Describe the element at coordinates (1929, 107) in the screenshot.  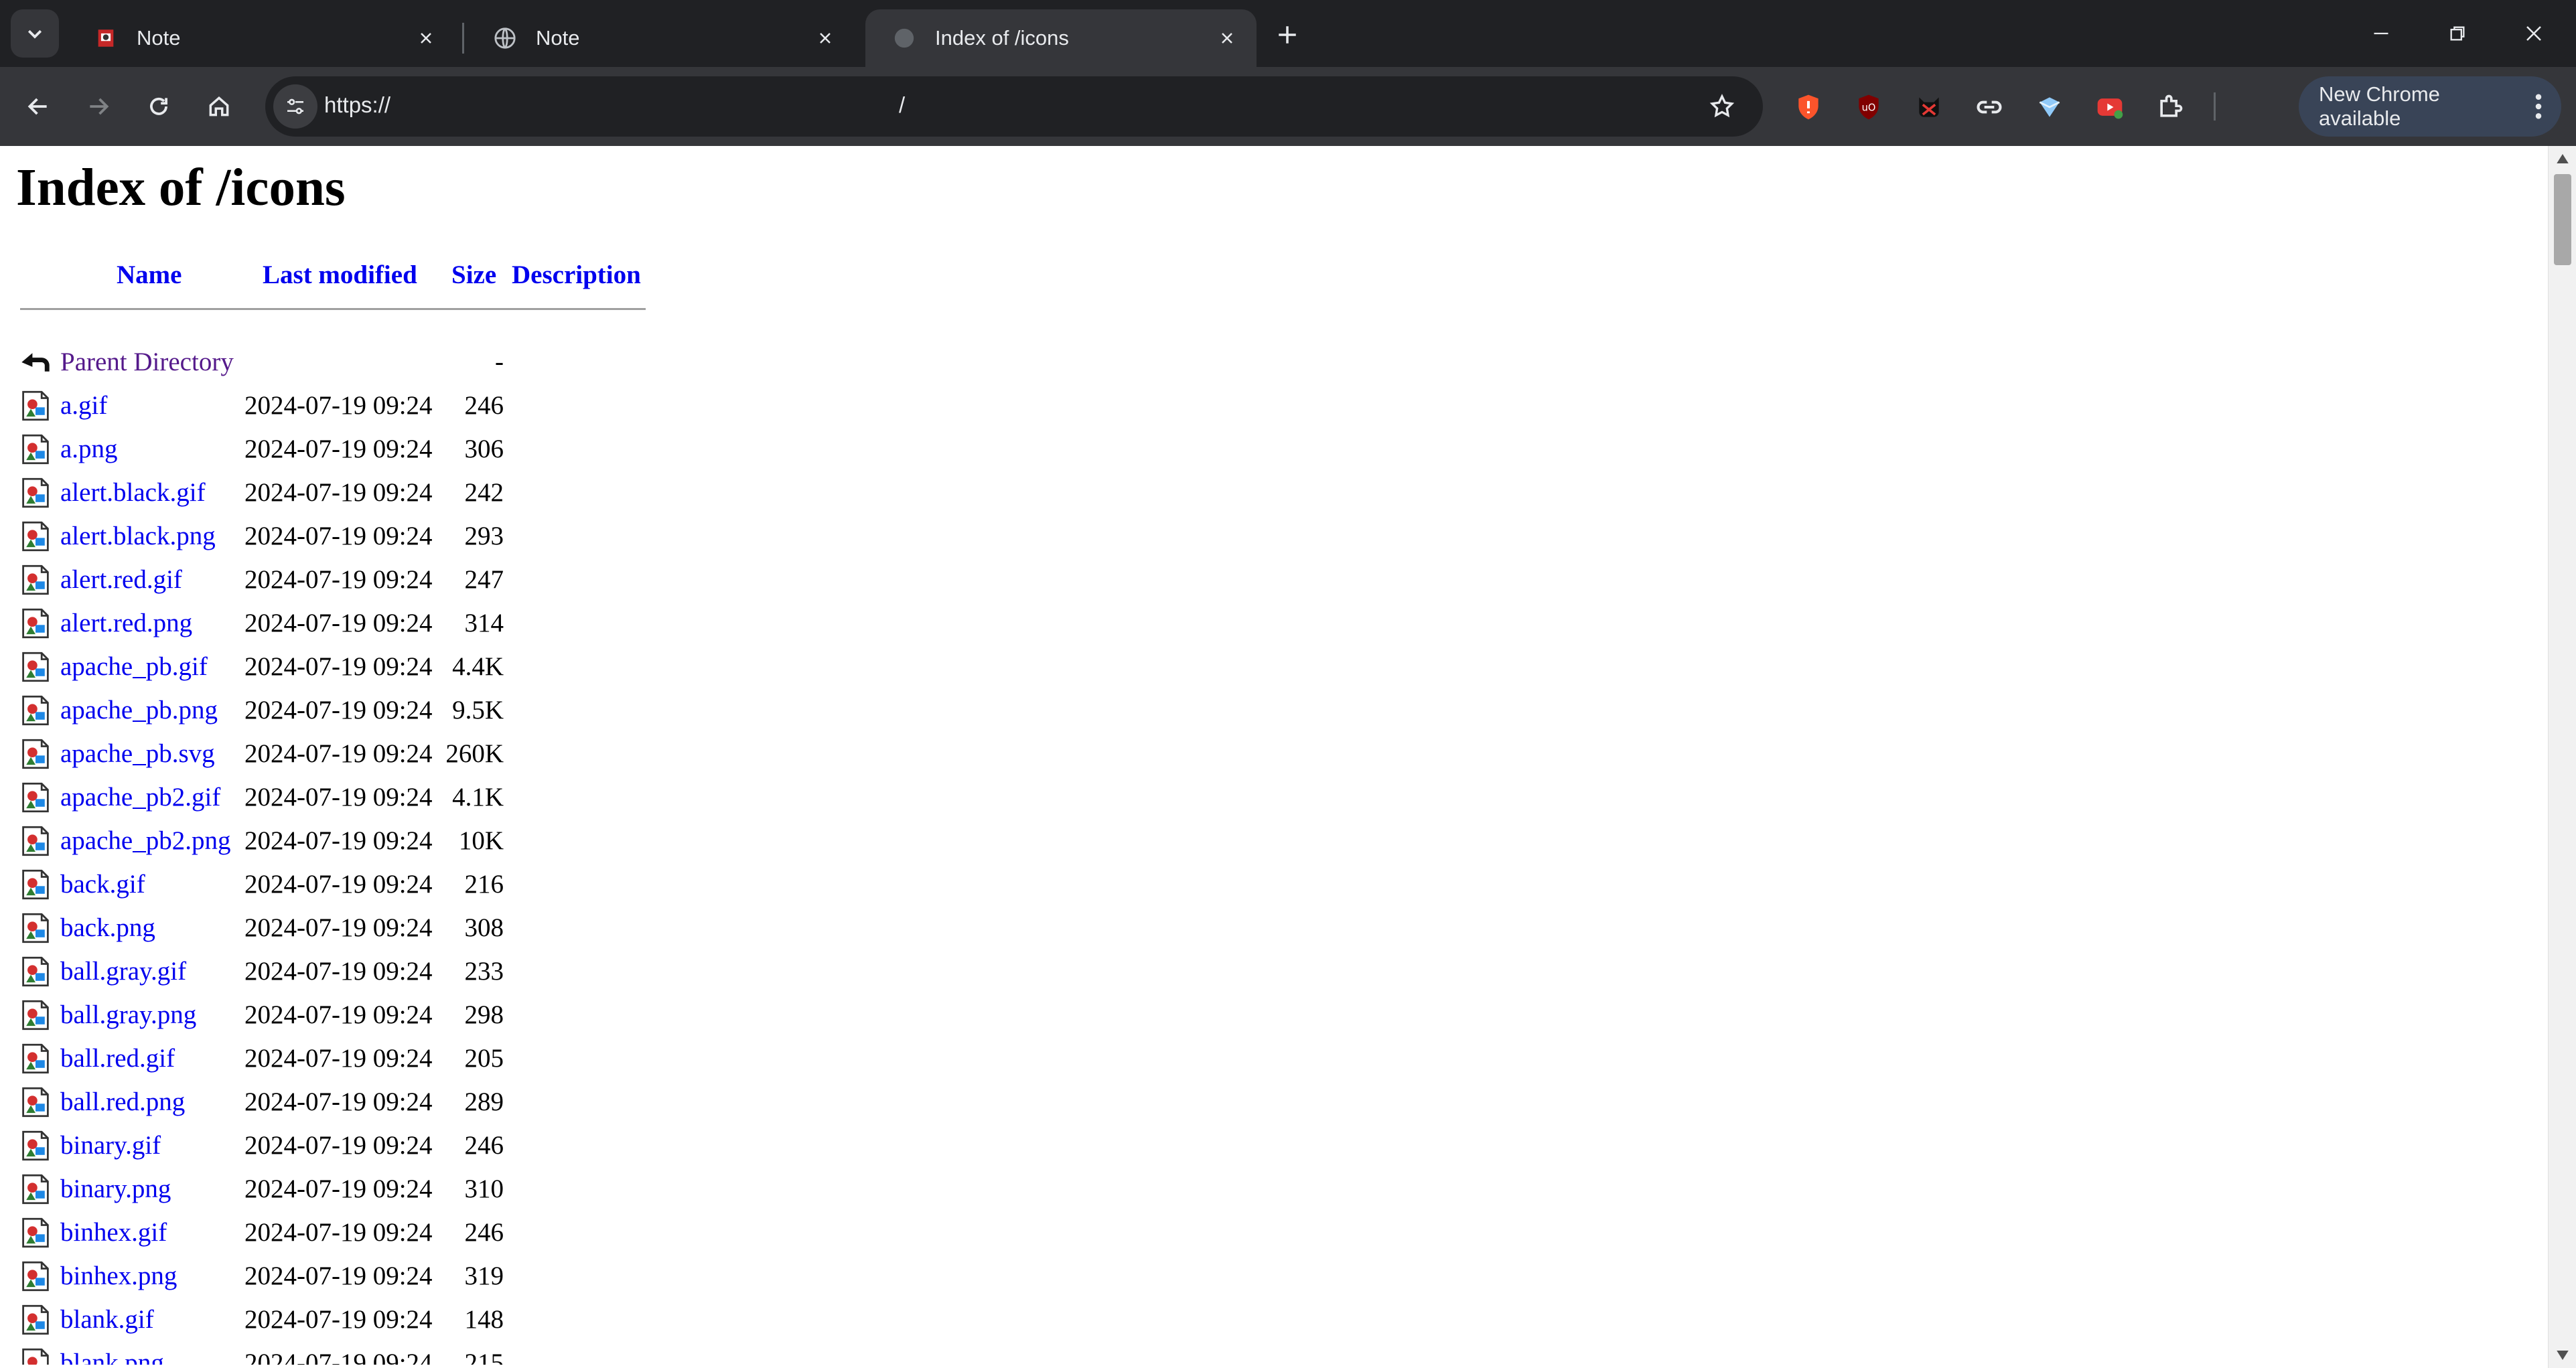
I see `cat-extension-icon` at that location.